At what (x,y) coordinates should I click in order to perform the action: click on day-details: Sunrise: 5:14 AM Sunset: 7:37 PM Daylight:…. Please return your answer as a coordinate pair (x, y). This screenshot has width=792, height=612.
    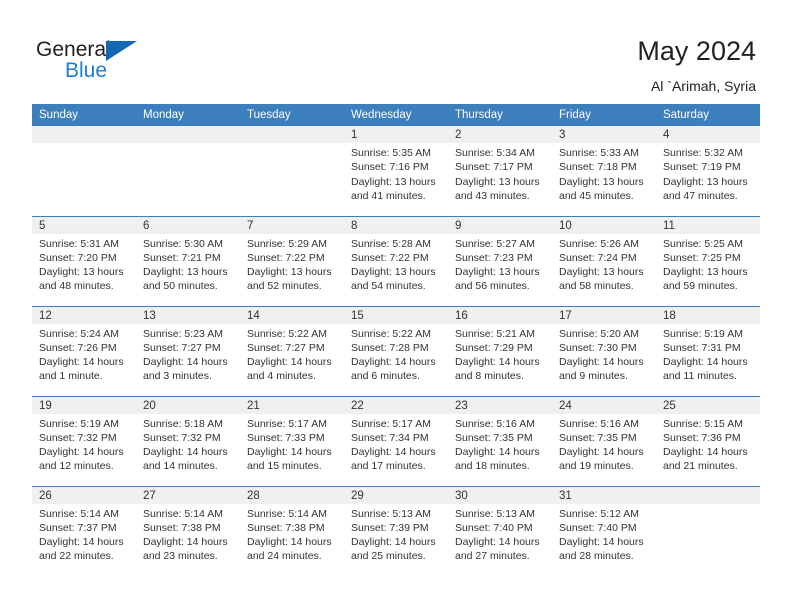
    Looking at the image, I should click on (84, 534).